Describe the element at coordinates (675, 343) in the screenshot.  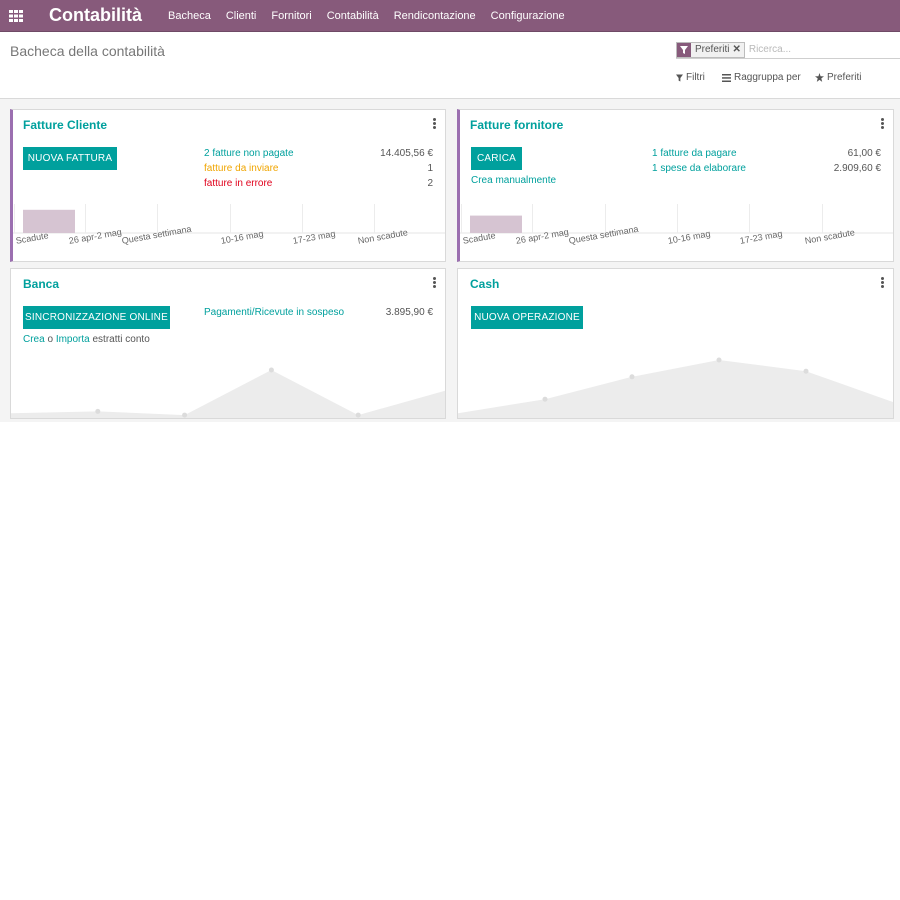
I see `cash-journal-card: Cash NUOVA OPERAZIONE` at that location.